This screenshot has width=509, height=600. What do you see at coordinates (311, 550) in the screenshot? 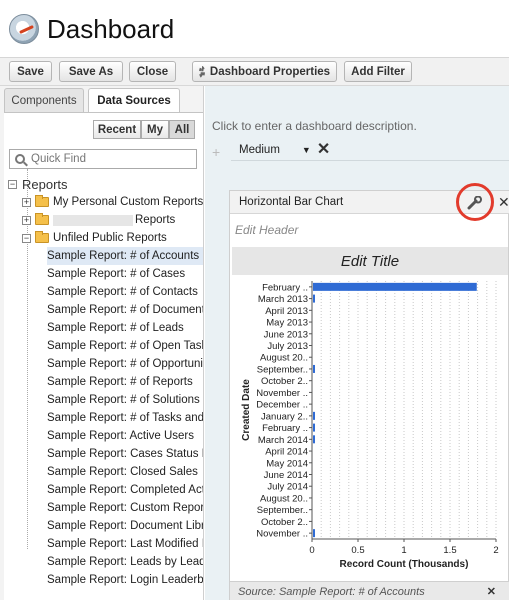
I see `x-tick-label: 0` at bounding box center [311, 550].